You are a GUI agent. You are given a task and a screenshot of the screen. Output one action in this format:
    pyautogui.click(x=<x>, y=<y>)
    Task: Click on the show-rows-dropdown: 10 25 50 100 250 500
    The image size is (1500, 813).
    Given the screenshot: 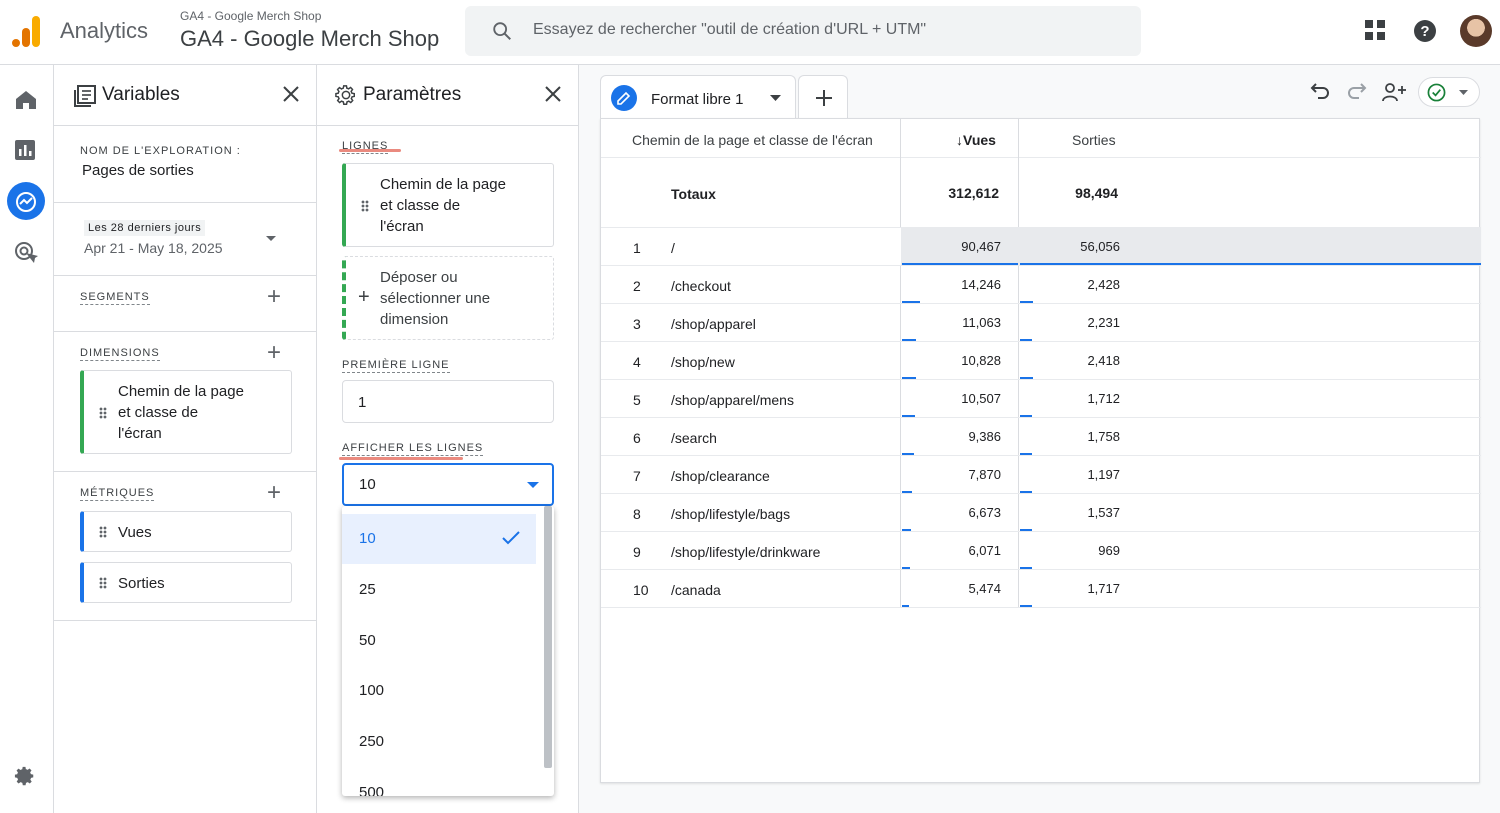 What is the action you would take?
    pyautogui.click(x=448, y=651)
    